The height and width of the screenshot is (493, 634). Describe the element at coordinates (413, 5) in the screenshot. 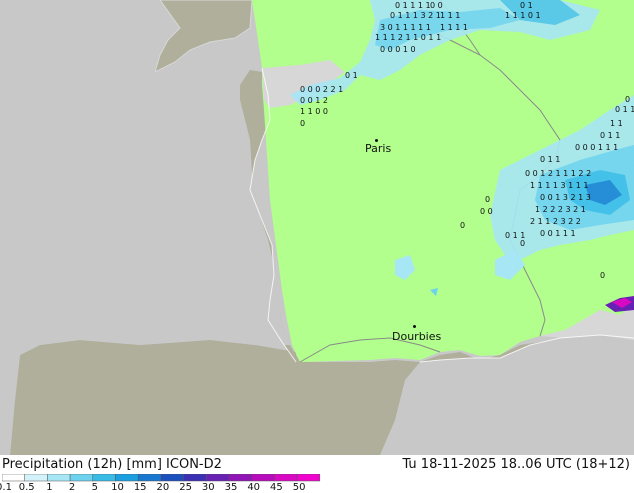

I see `svg-text: 0 1 1 1 1` at that location.